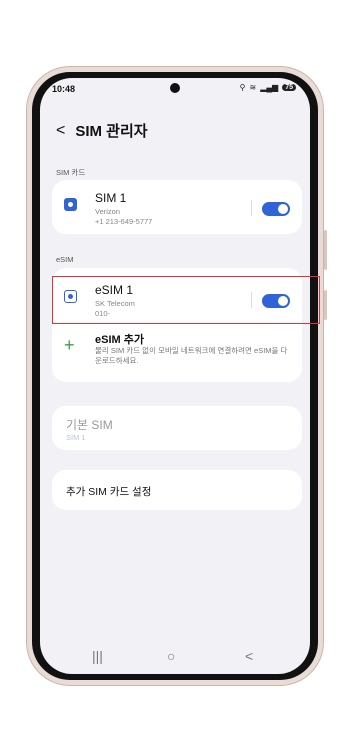 Image resolution: width=350 pixels, height=750 pixels. What do you see at coordinates (242, 87) in the screenshot?
I see `location-icon: ⚲` at bounding box center [242, 87].